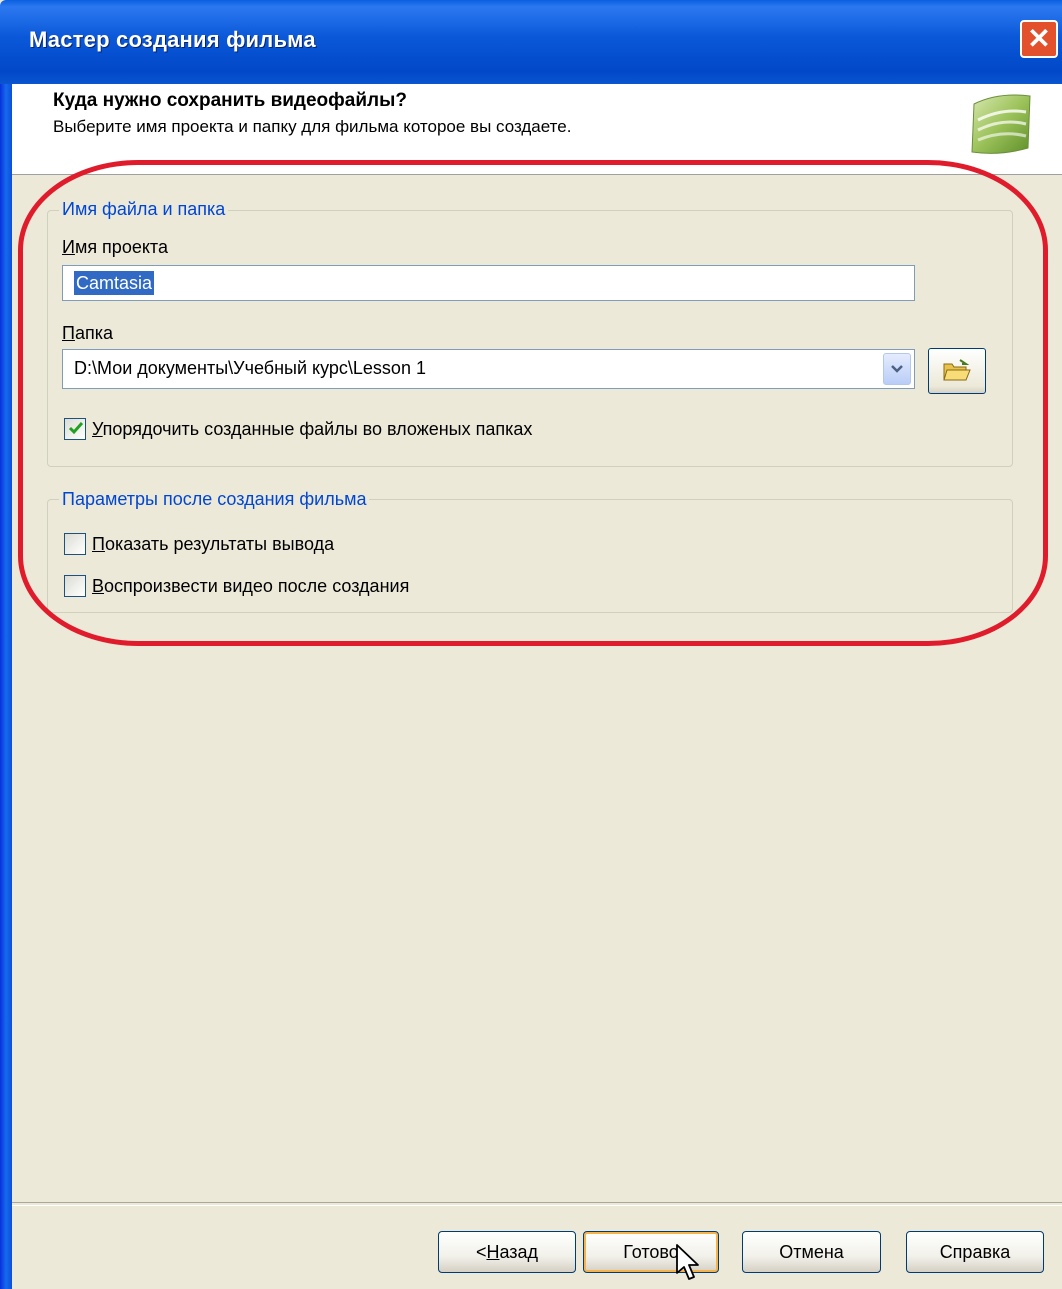  I want to click on help-label: Справка, so click(975, 1251).